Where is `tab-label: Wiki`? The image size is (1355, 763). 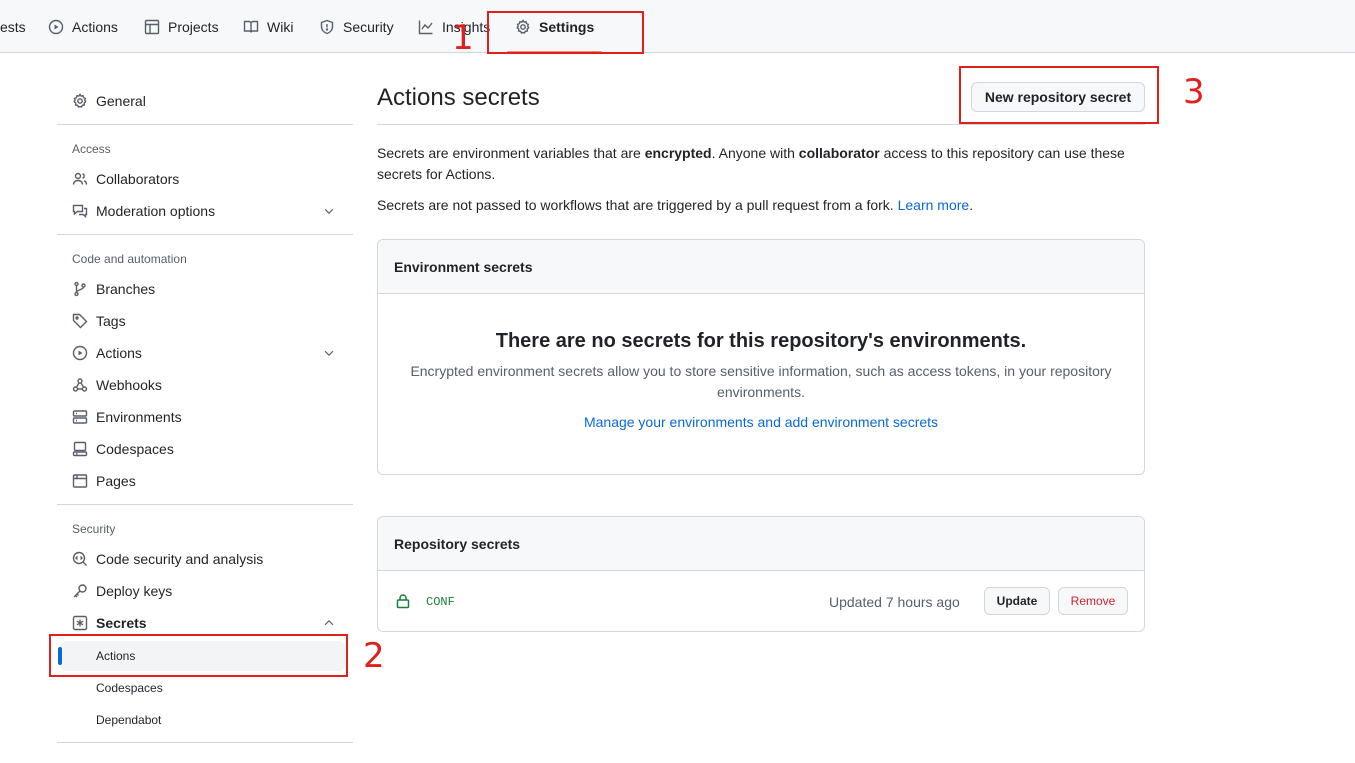
tab-label: Wiki is located at coordinates (280, 26).